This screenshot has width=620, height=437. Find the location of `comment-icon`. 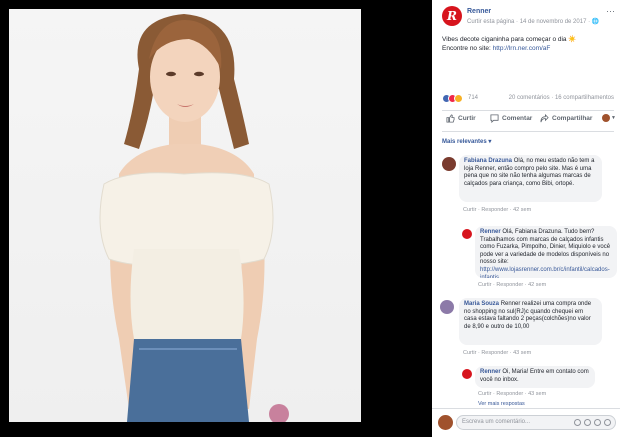

comment-icon is located at coordinates (494, 118).